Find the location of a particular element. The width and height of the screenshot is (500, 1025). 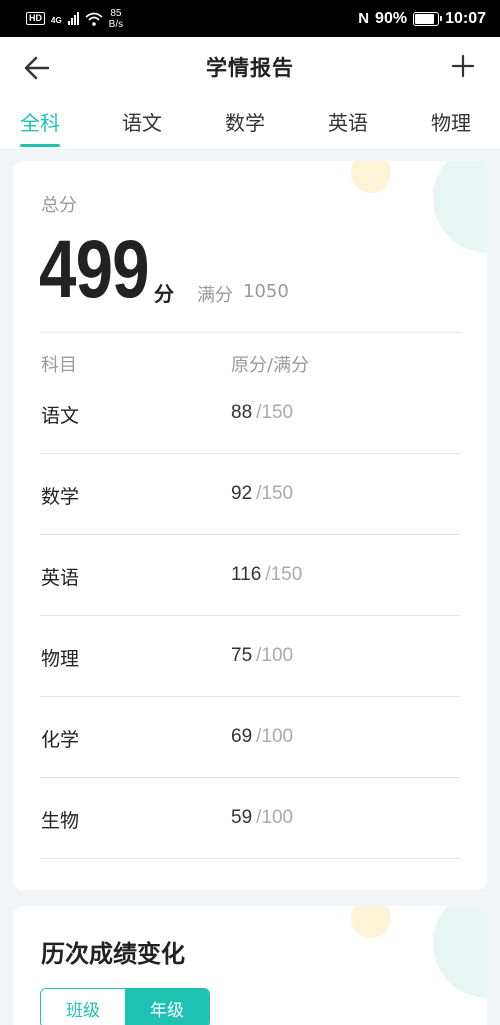

table-row: 生物 59/100 is located at coordinates (250, 846).